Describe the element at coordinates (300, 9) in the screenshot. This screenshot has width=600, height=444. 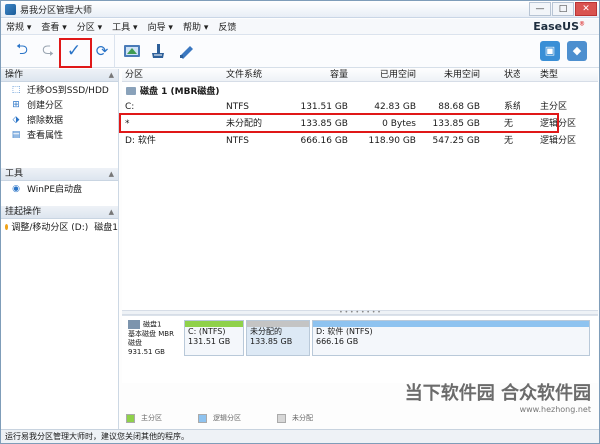
I see `title-bar: 易我分区管理大师 — □ ✕` at that location.